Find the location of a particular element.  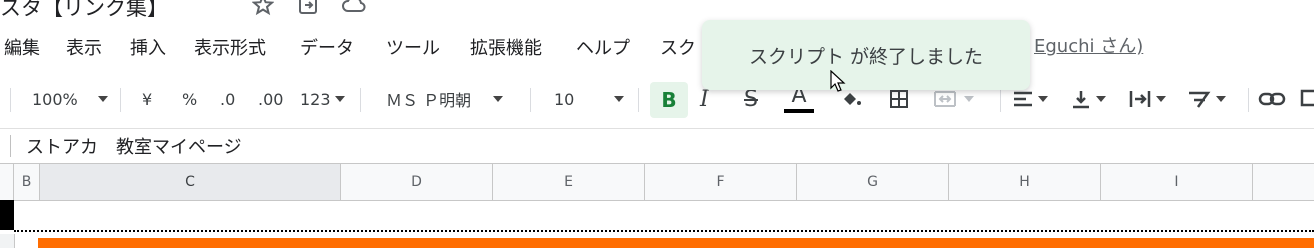

text-wrap-icon is located at coordinates (1140, 99).